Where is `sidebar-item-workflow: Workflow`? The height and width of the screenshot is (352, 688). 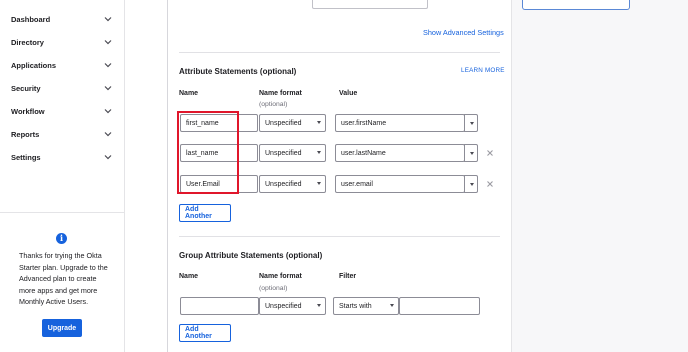 sidebar-item-workflow: Workflow is located at coordinates (62, 111).